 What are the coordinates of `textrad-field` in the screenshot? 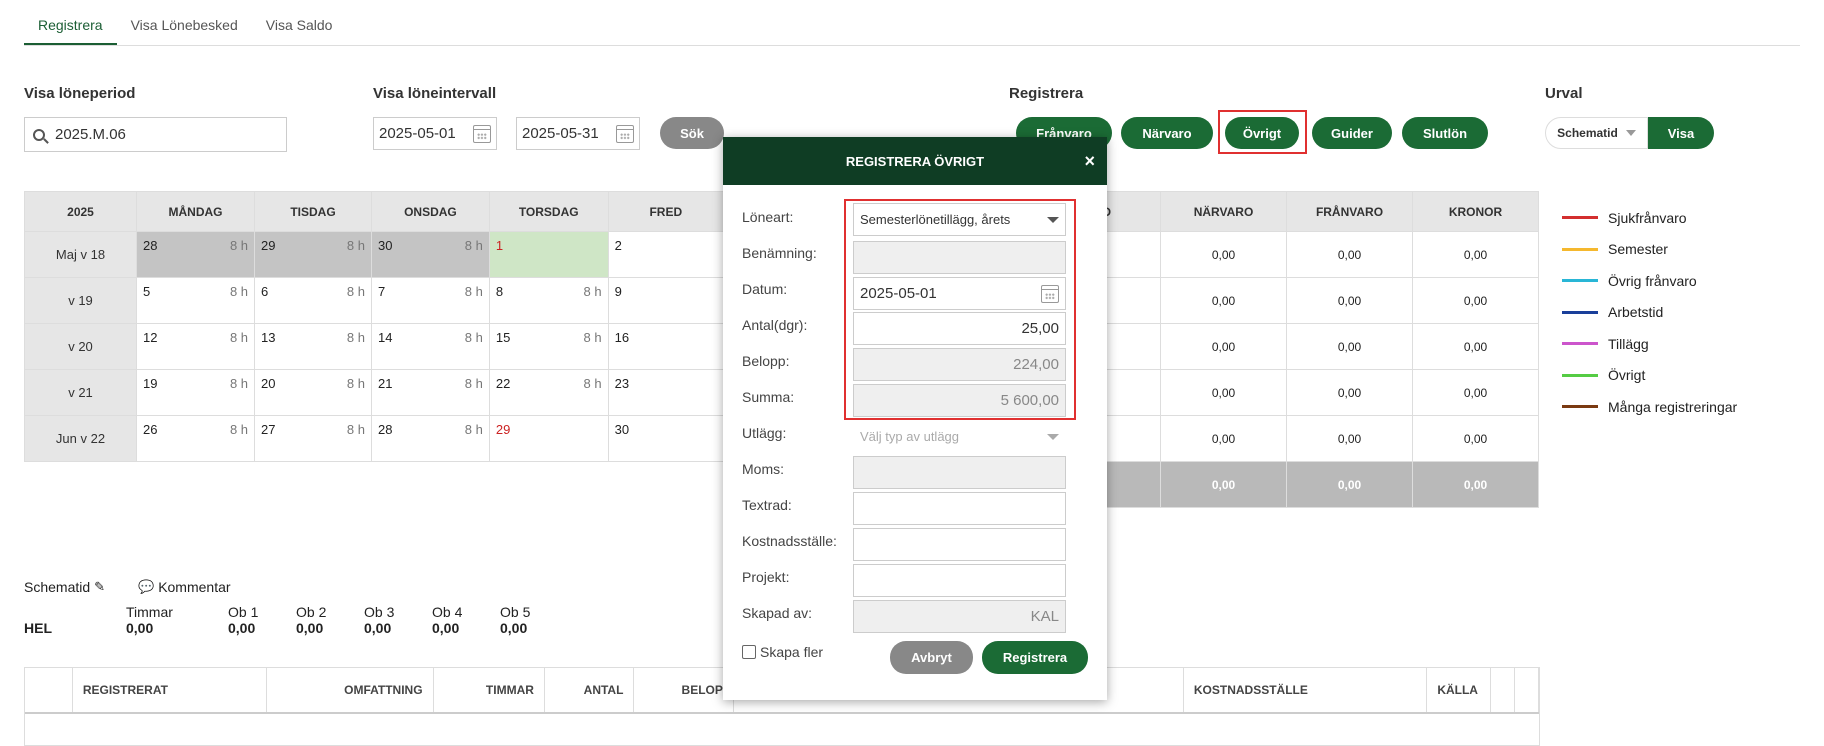 It's located at (959, 508).